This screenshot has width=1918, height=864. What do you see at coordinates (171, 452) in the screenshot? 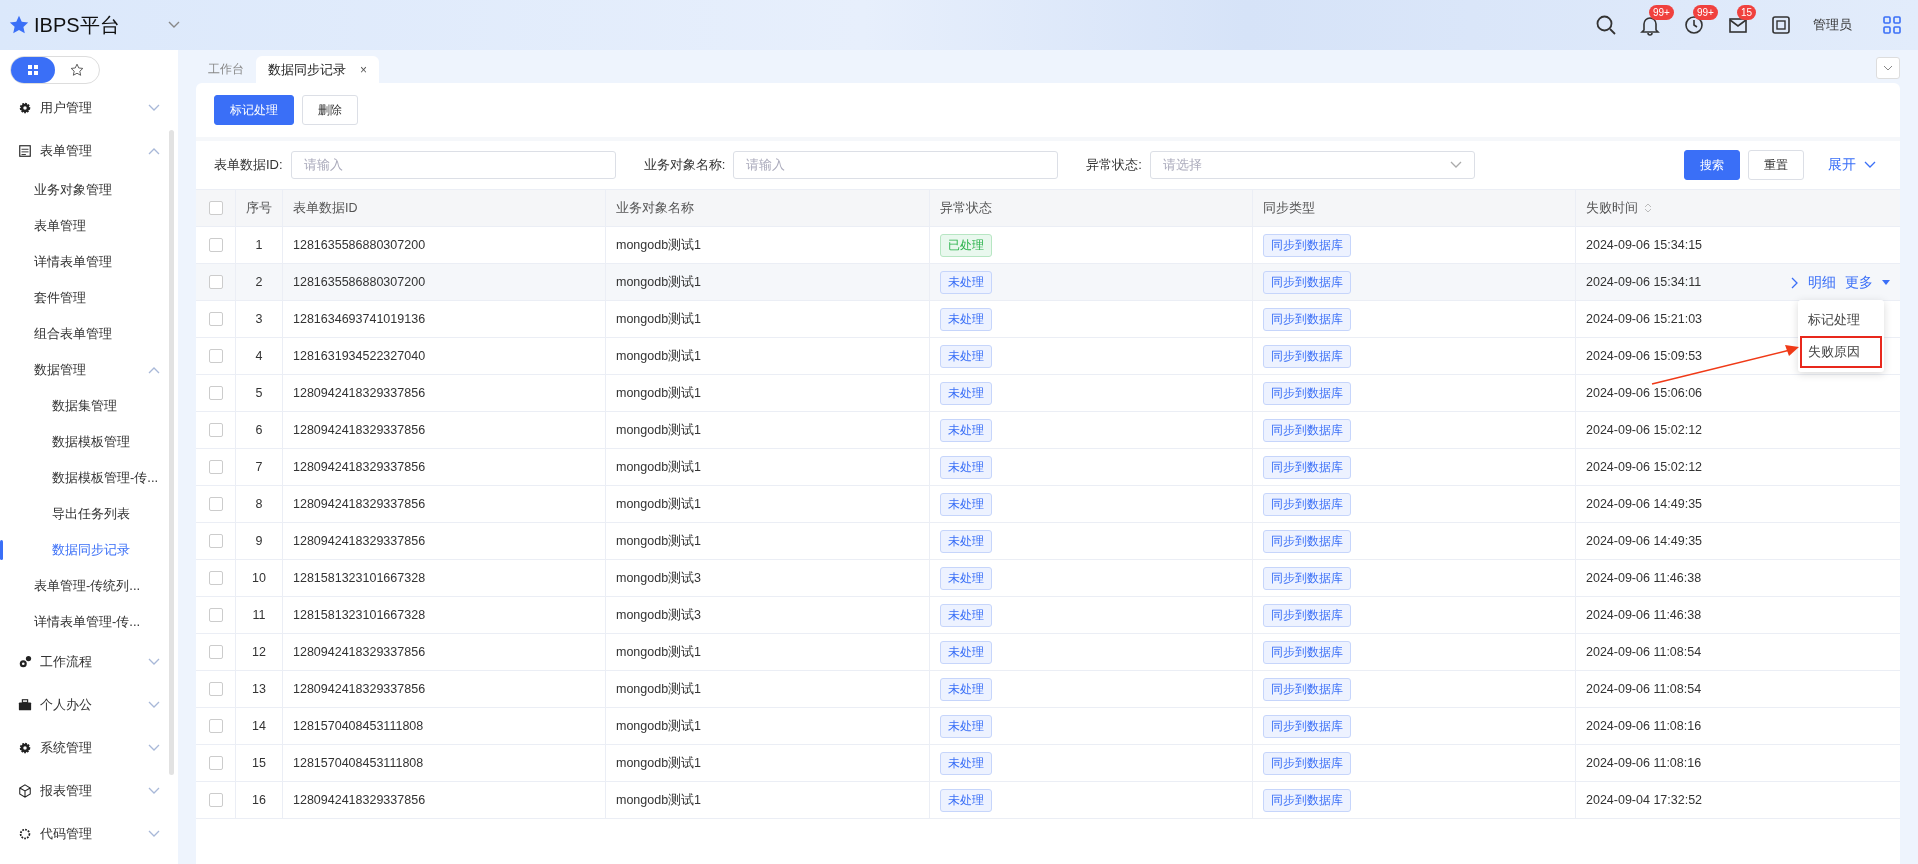
I see `scrollbar` at bounding box center [171, 452].